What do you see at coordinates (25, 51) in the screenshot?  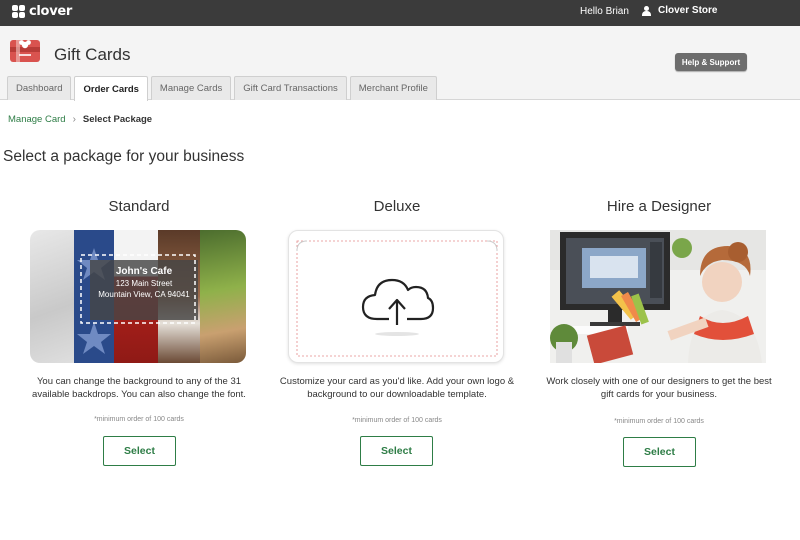 I see `gift-card-app-icon` at bounding box center [25, 51].